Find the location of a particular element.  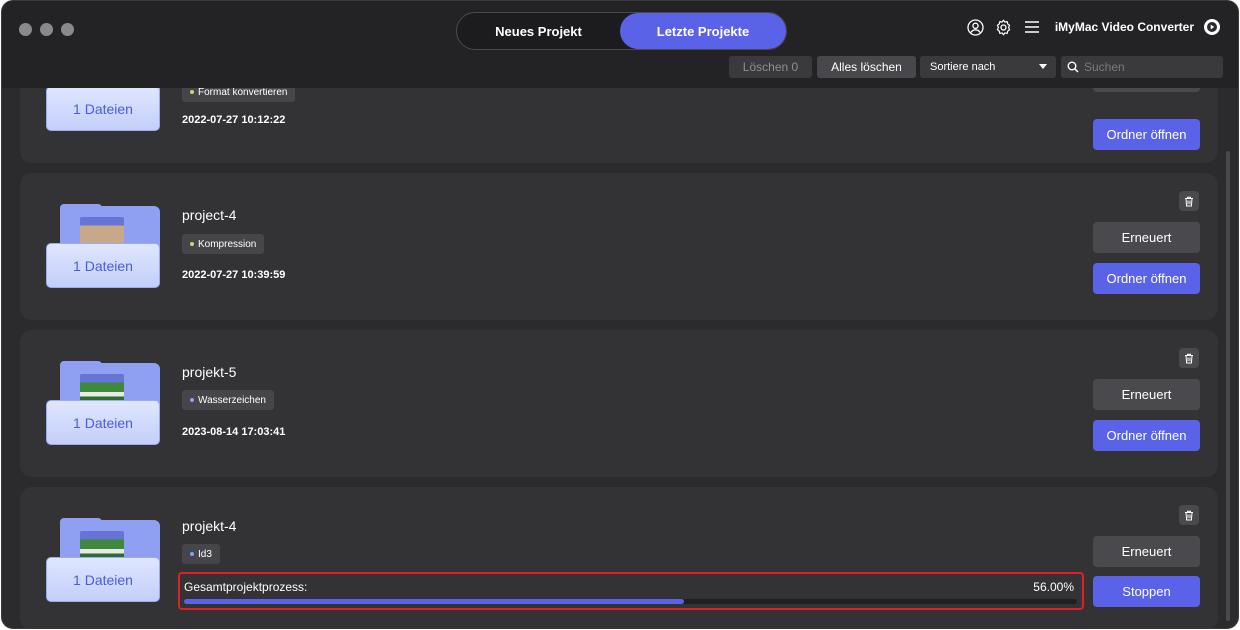

task-type-tag: Kompression is located at coordinates (223, 244).